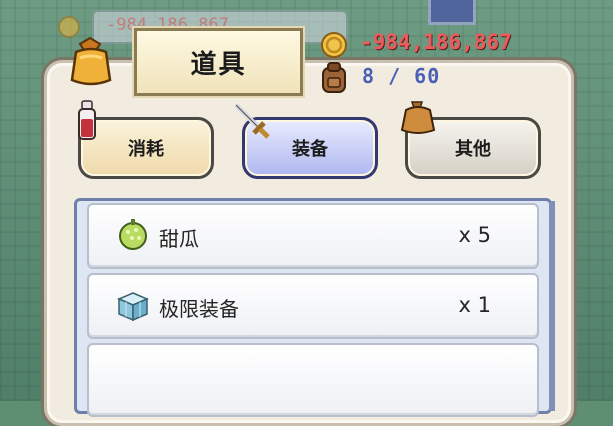 The width and height of the screenshot is (613, 426). Describe the element at coordinates (418, 117) in the screenshot. I see `pouch-icon` at that location.